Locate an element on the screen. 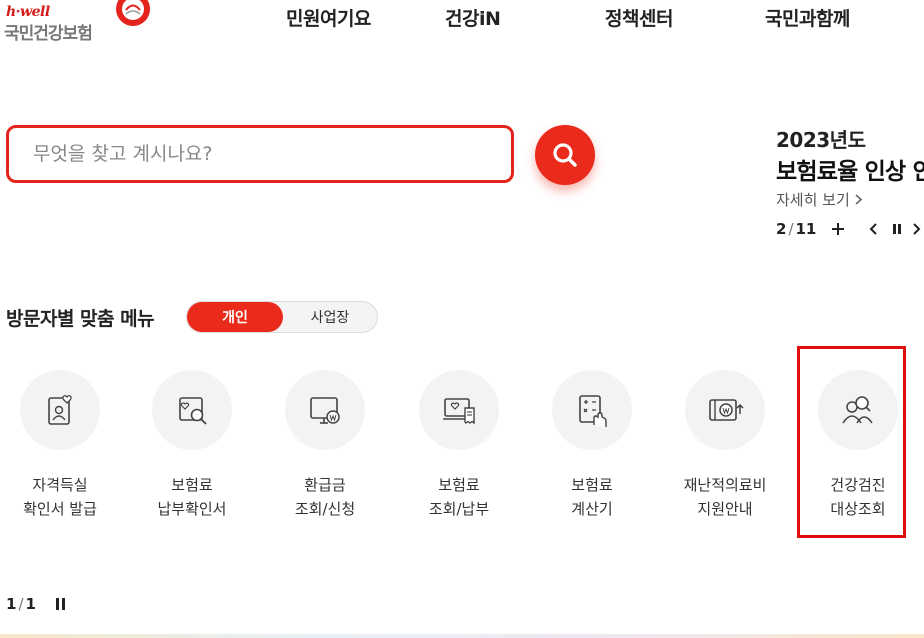 This screenshot has height=638, width=924. logo-name: 국민건강보험 is located at coordinates (48, 34).